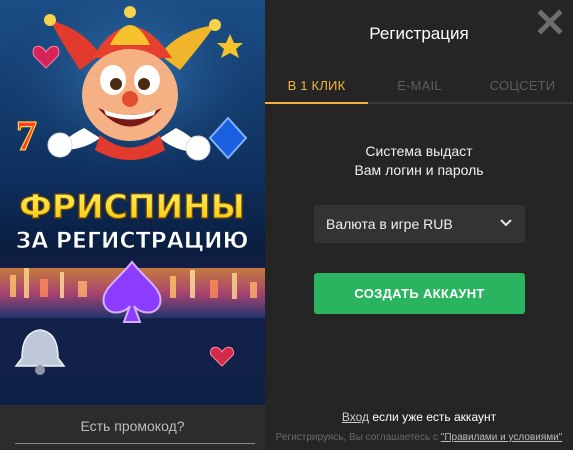 Image resolution: width=573 pixels, height=450 pixels. Describe the element at coordinates (419, 151) in the screenshot. I see `info-line1: Система выдаст` at that location.